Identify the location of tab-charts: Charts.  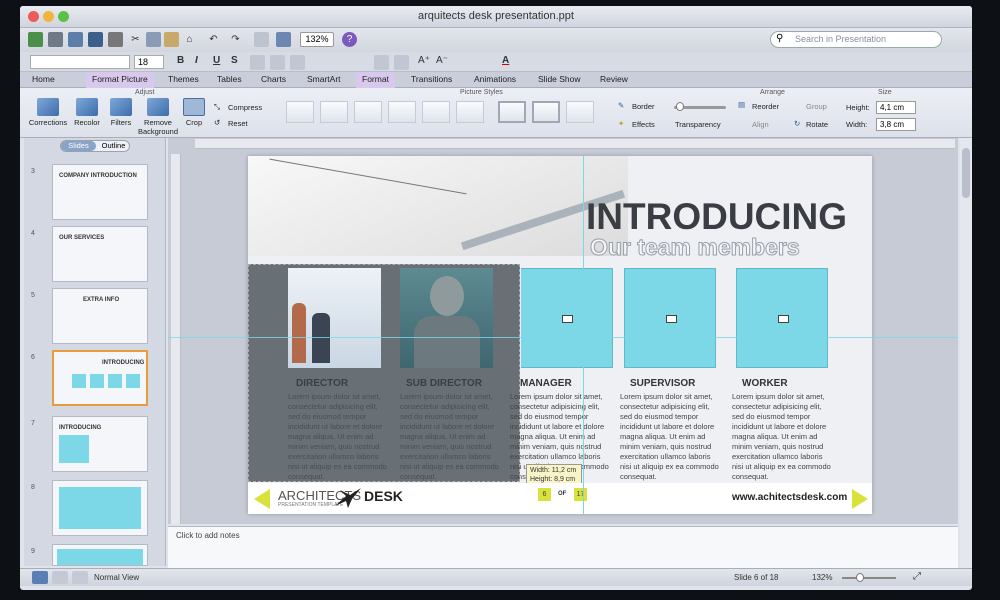
(273, 79).